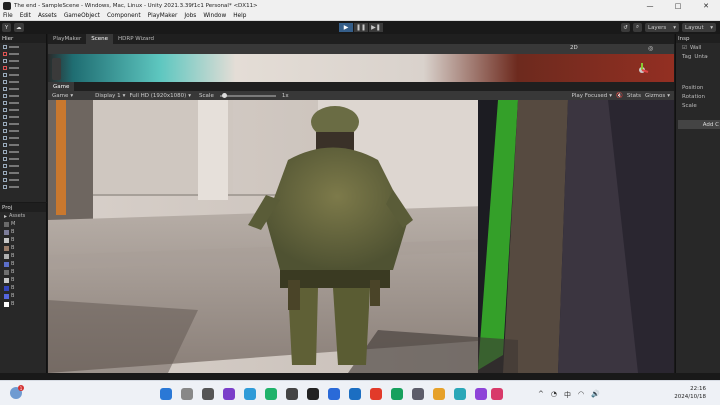 The image size is (720, 405). I want to click on resolution-dropdown: Full HD (1920x1080) ▾, so click(160, 96).